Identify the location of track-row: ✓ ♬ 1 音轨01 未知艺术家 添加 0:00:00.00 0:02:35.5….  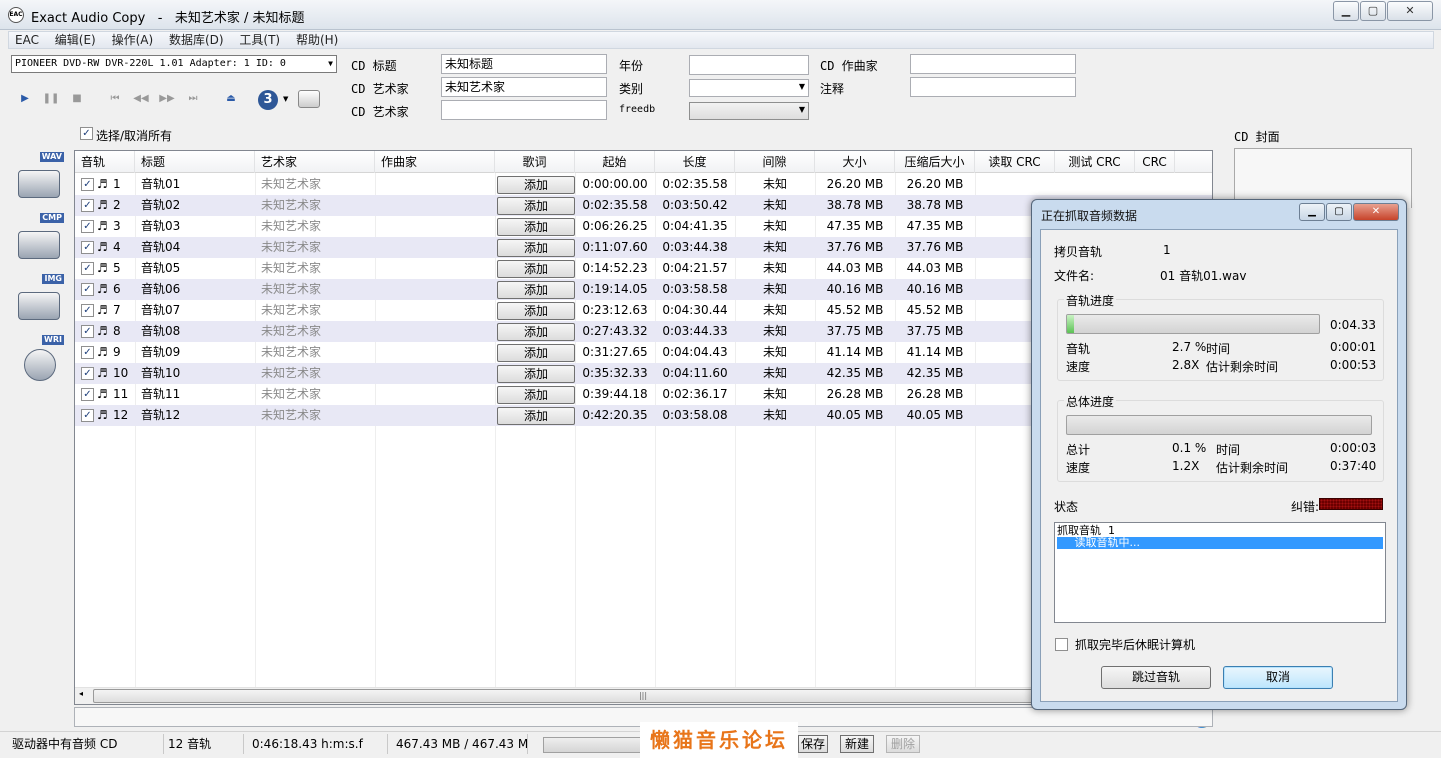
(643, 184).